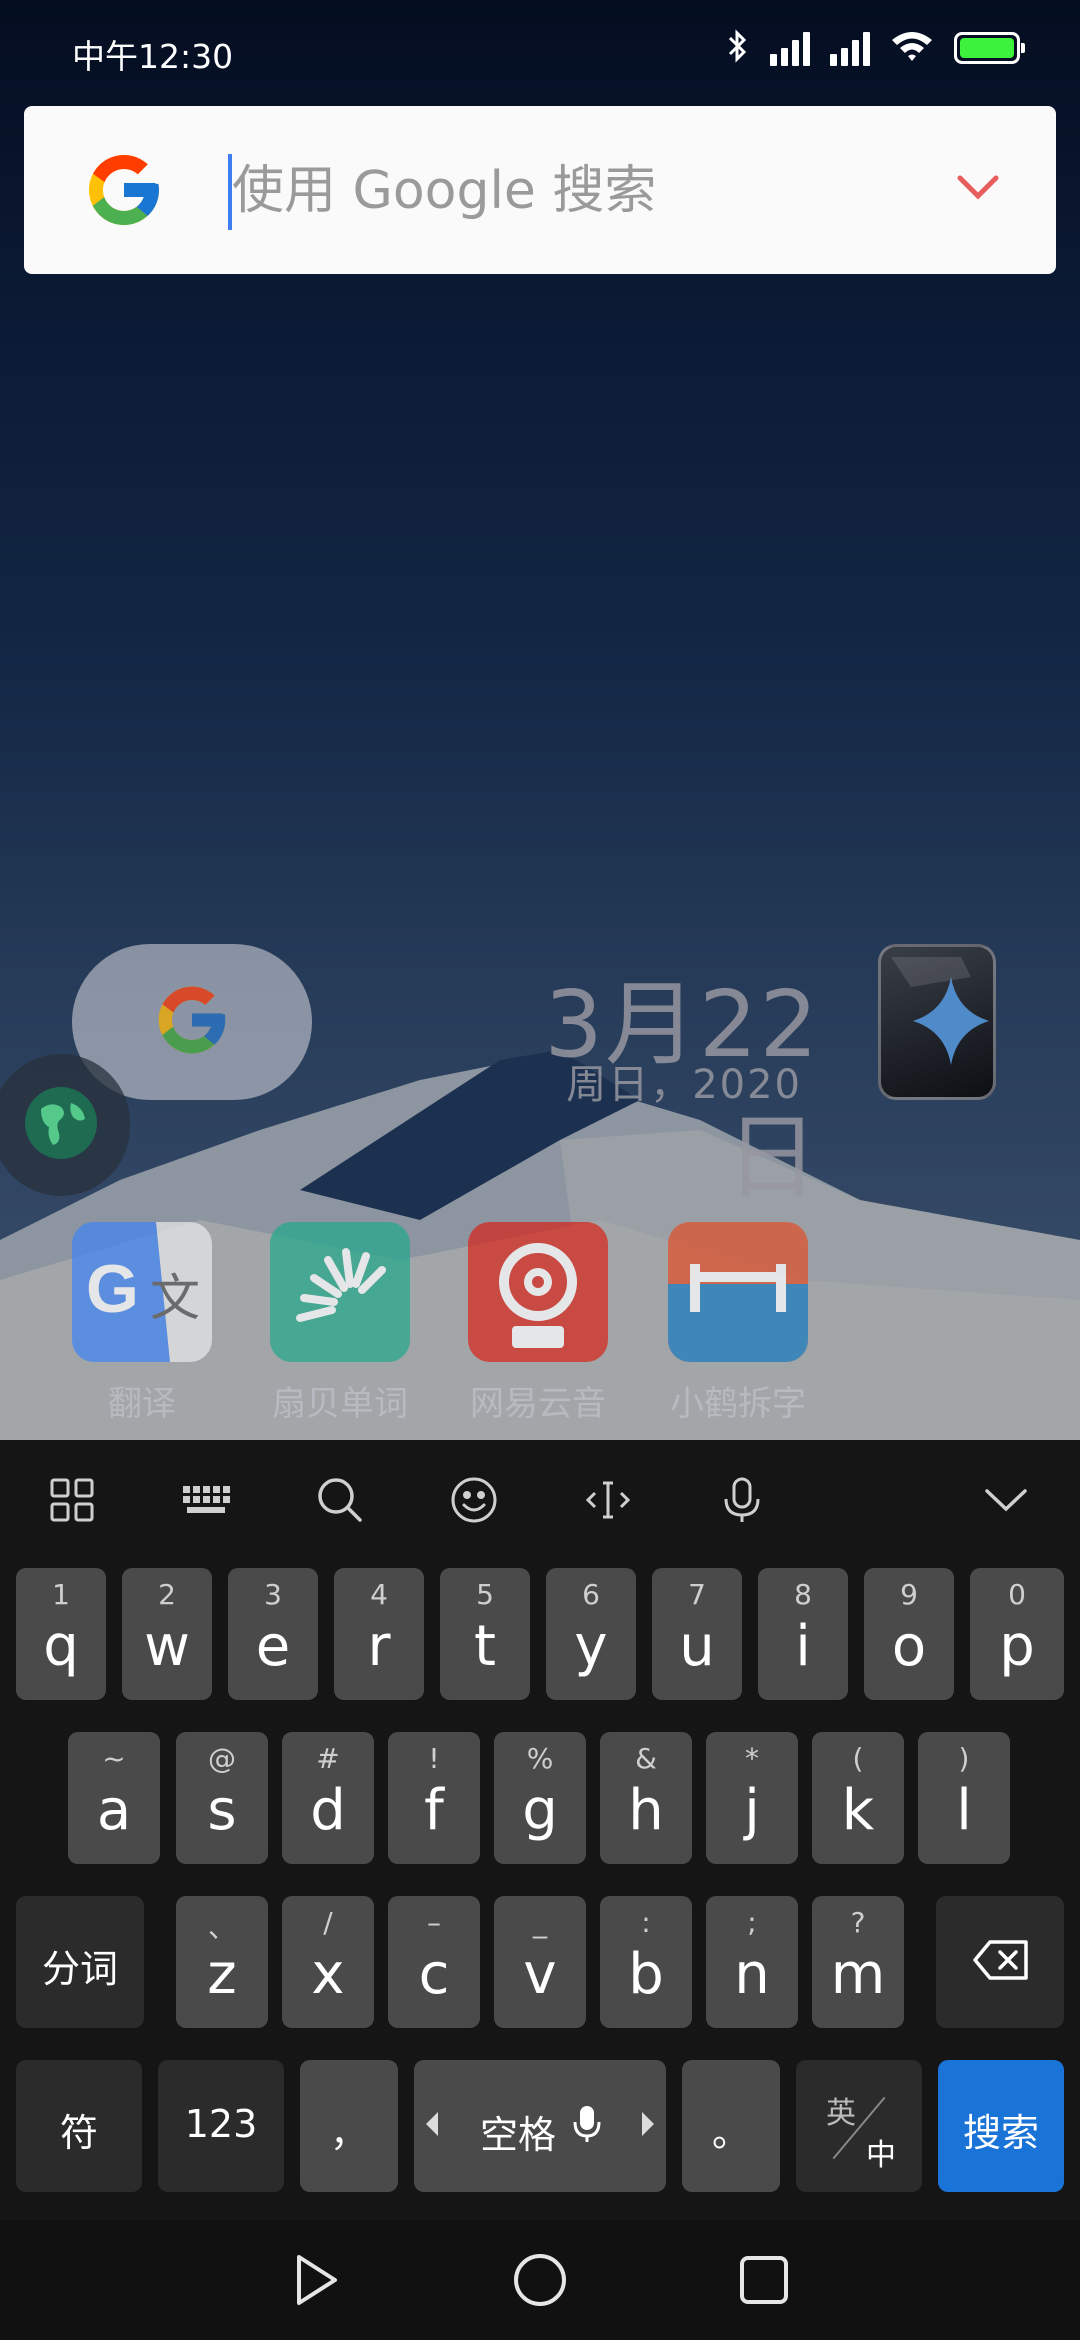 This screenshot has width=1080, height=2340. I want to click on recents-square-icon, so click(764, 2280).